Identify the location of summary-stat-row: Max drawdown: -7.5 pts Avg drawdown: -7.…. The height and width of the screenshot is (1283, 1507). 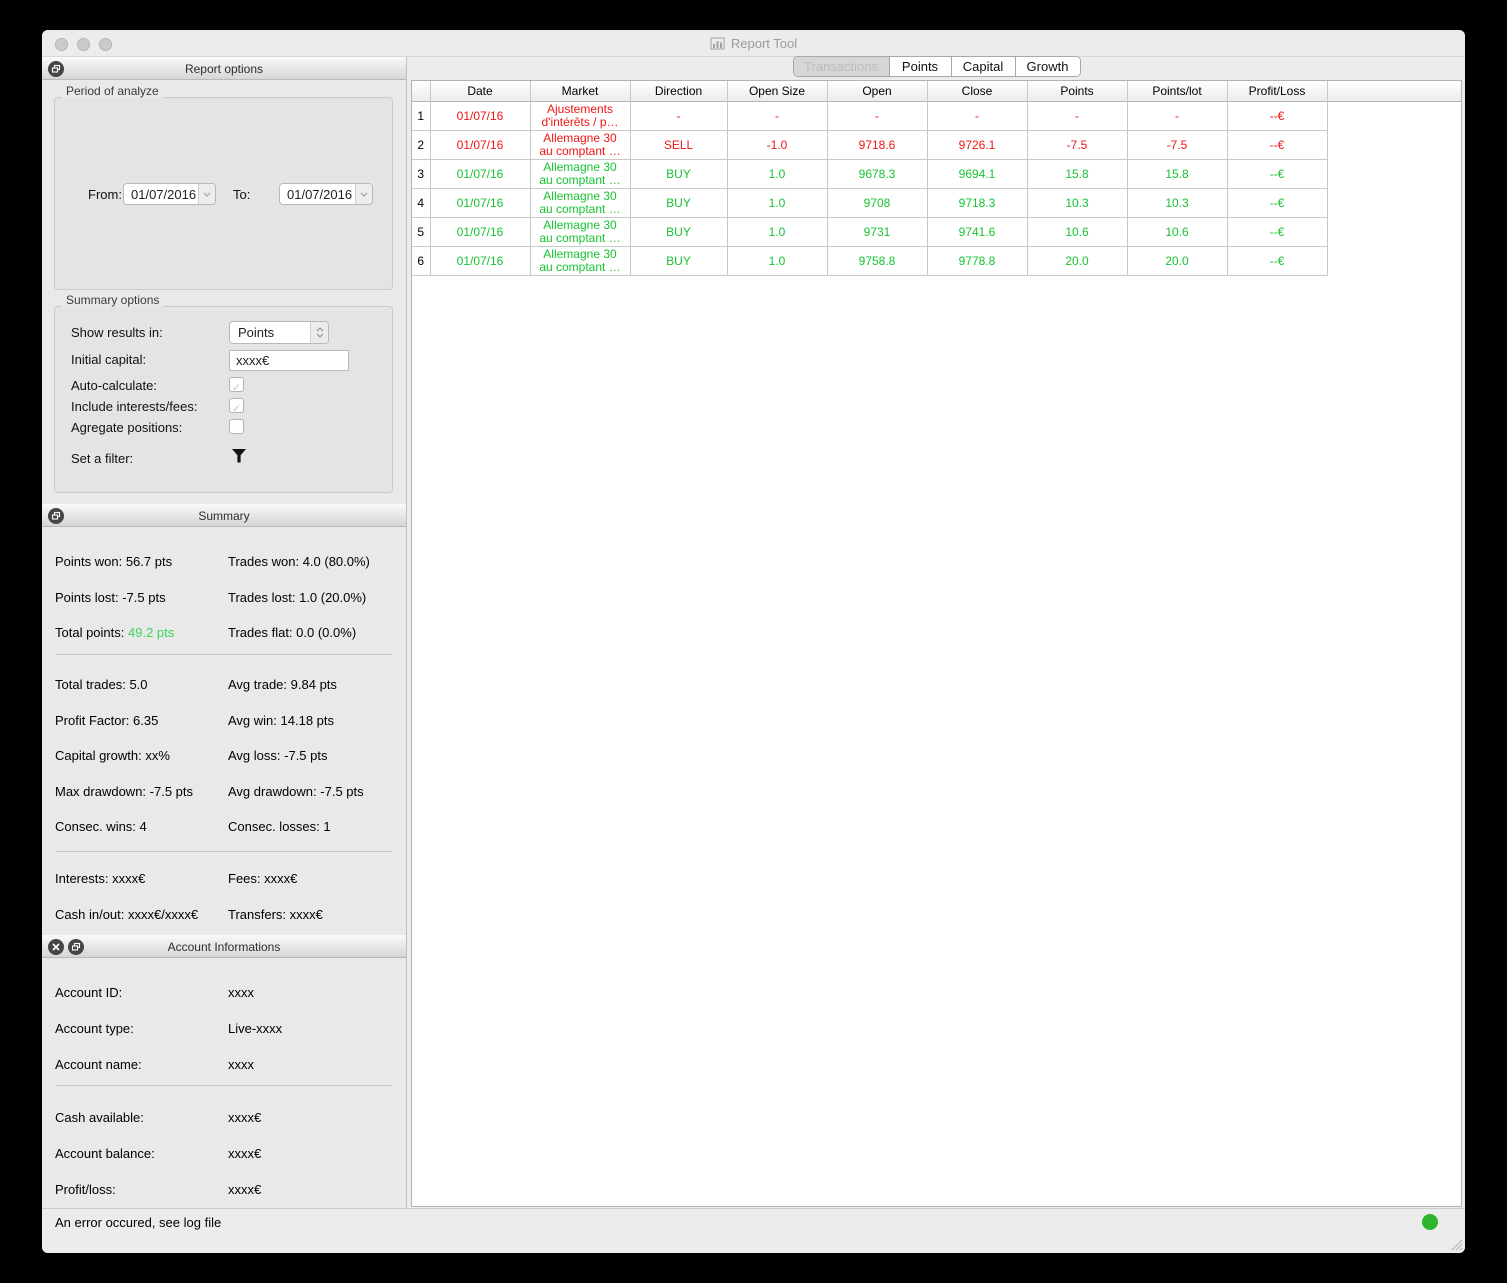
(209, 791).